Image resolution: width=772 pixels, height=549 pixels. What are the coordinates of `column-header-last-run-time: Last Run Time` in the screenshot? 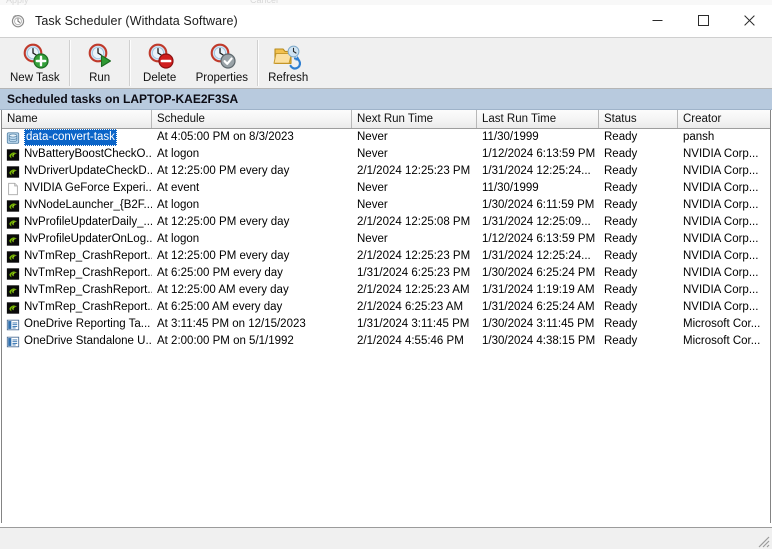 It's located at (538, 119).